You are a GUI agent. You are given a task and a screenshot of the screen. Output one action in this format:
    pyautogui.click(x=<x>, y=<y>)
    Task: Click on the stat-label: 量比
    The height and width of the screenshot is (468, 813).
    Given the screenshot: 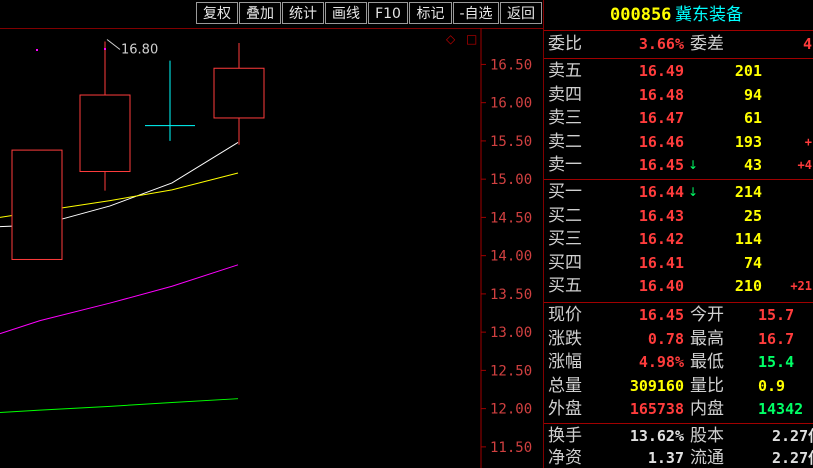 What is the action you would take?
    pyautogui.click(x=707, y=385)
    